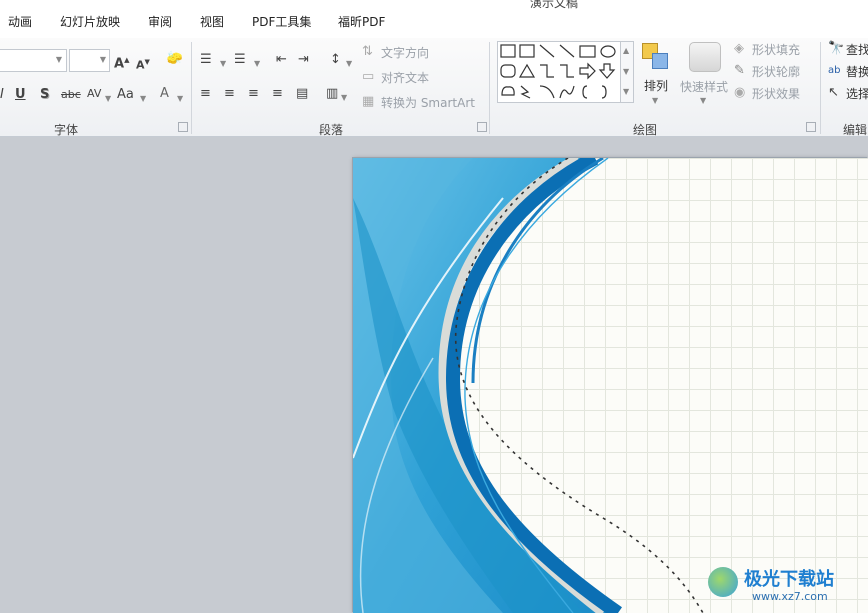 Image resolution: width=868 pixels, height=613 pixels. I want to click on line-shape-icon, so click(547, 51).